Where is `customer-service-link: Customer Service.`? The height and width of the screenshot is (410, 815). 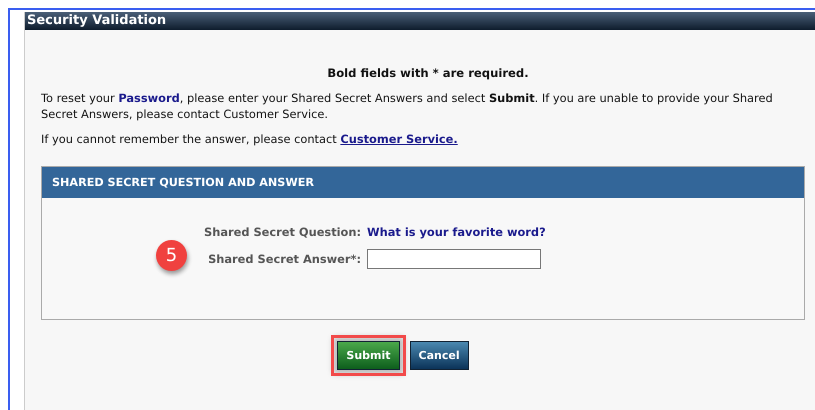 customer-service-link: Customer Service. is located at coordinates (399, 139).